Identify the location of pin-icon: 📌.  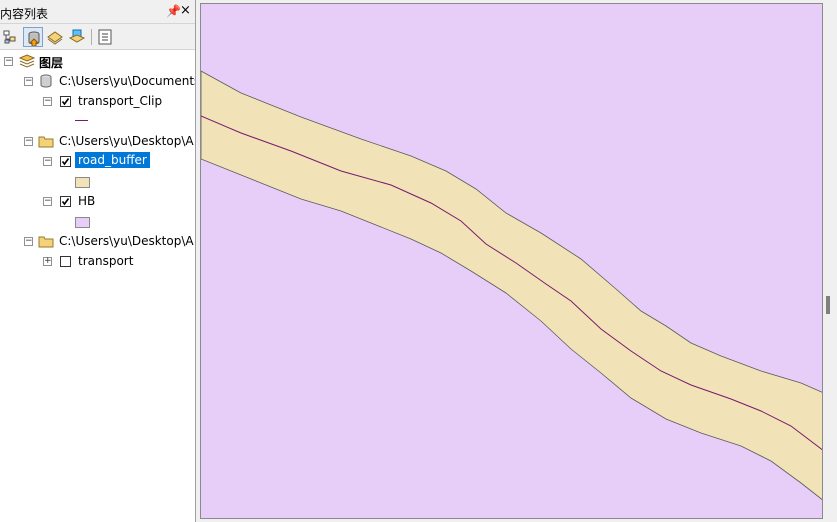
(173, 11).